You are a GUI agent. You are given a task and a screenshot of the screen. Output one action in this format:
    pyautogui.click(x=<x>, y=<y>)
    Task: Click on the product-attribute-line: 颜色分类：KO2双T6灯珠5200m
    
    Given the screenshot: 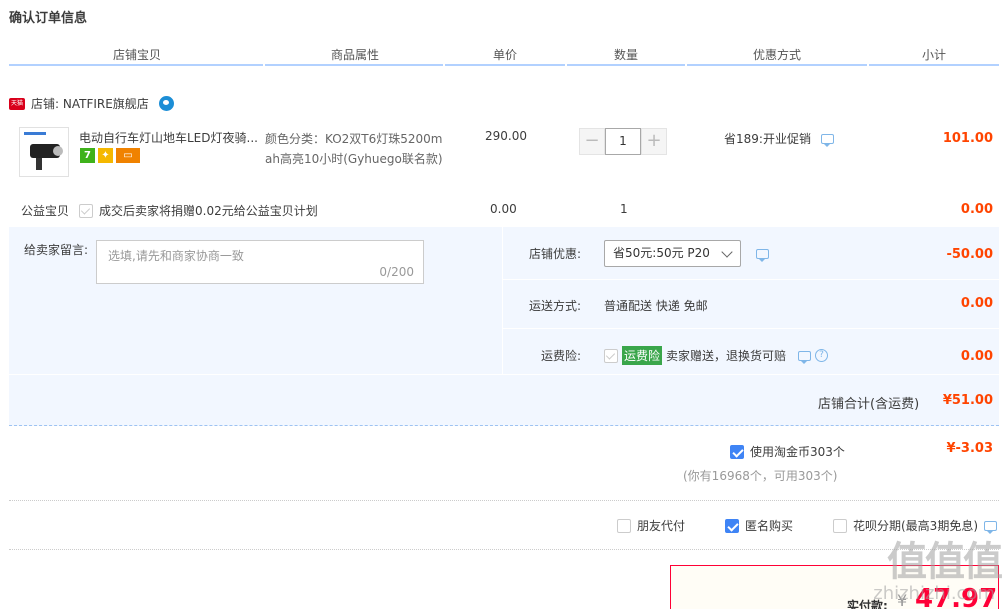 What is the action you would take?
    pyautogui.click(x=354, y=139)
    